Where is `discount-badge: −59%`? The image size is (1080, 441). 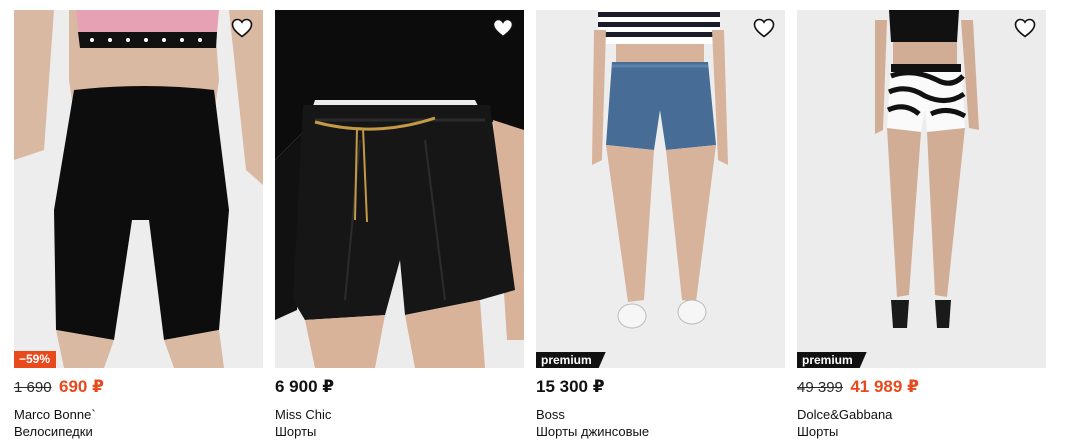
discount-badge: −59% is located at coordinates (35, 359).